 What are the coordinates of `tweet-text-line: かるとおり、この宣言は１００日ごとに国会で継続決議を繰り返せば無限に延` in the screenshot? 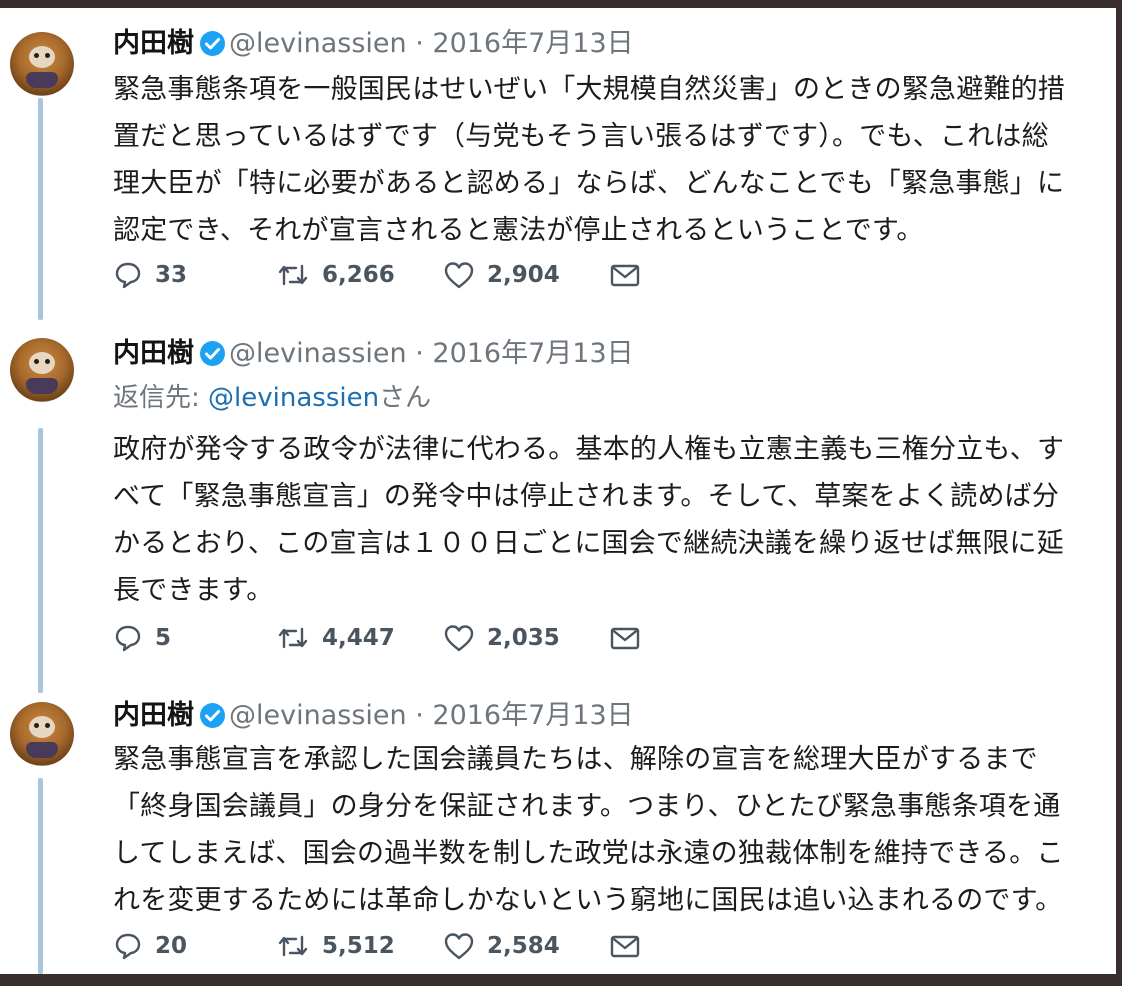 It's located at (588, 543).